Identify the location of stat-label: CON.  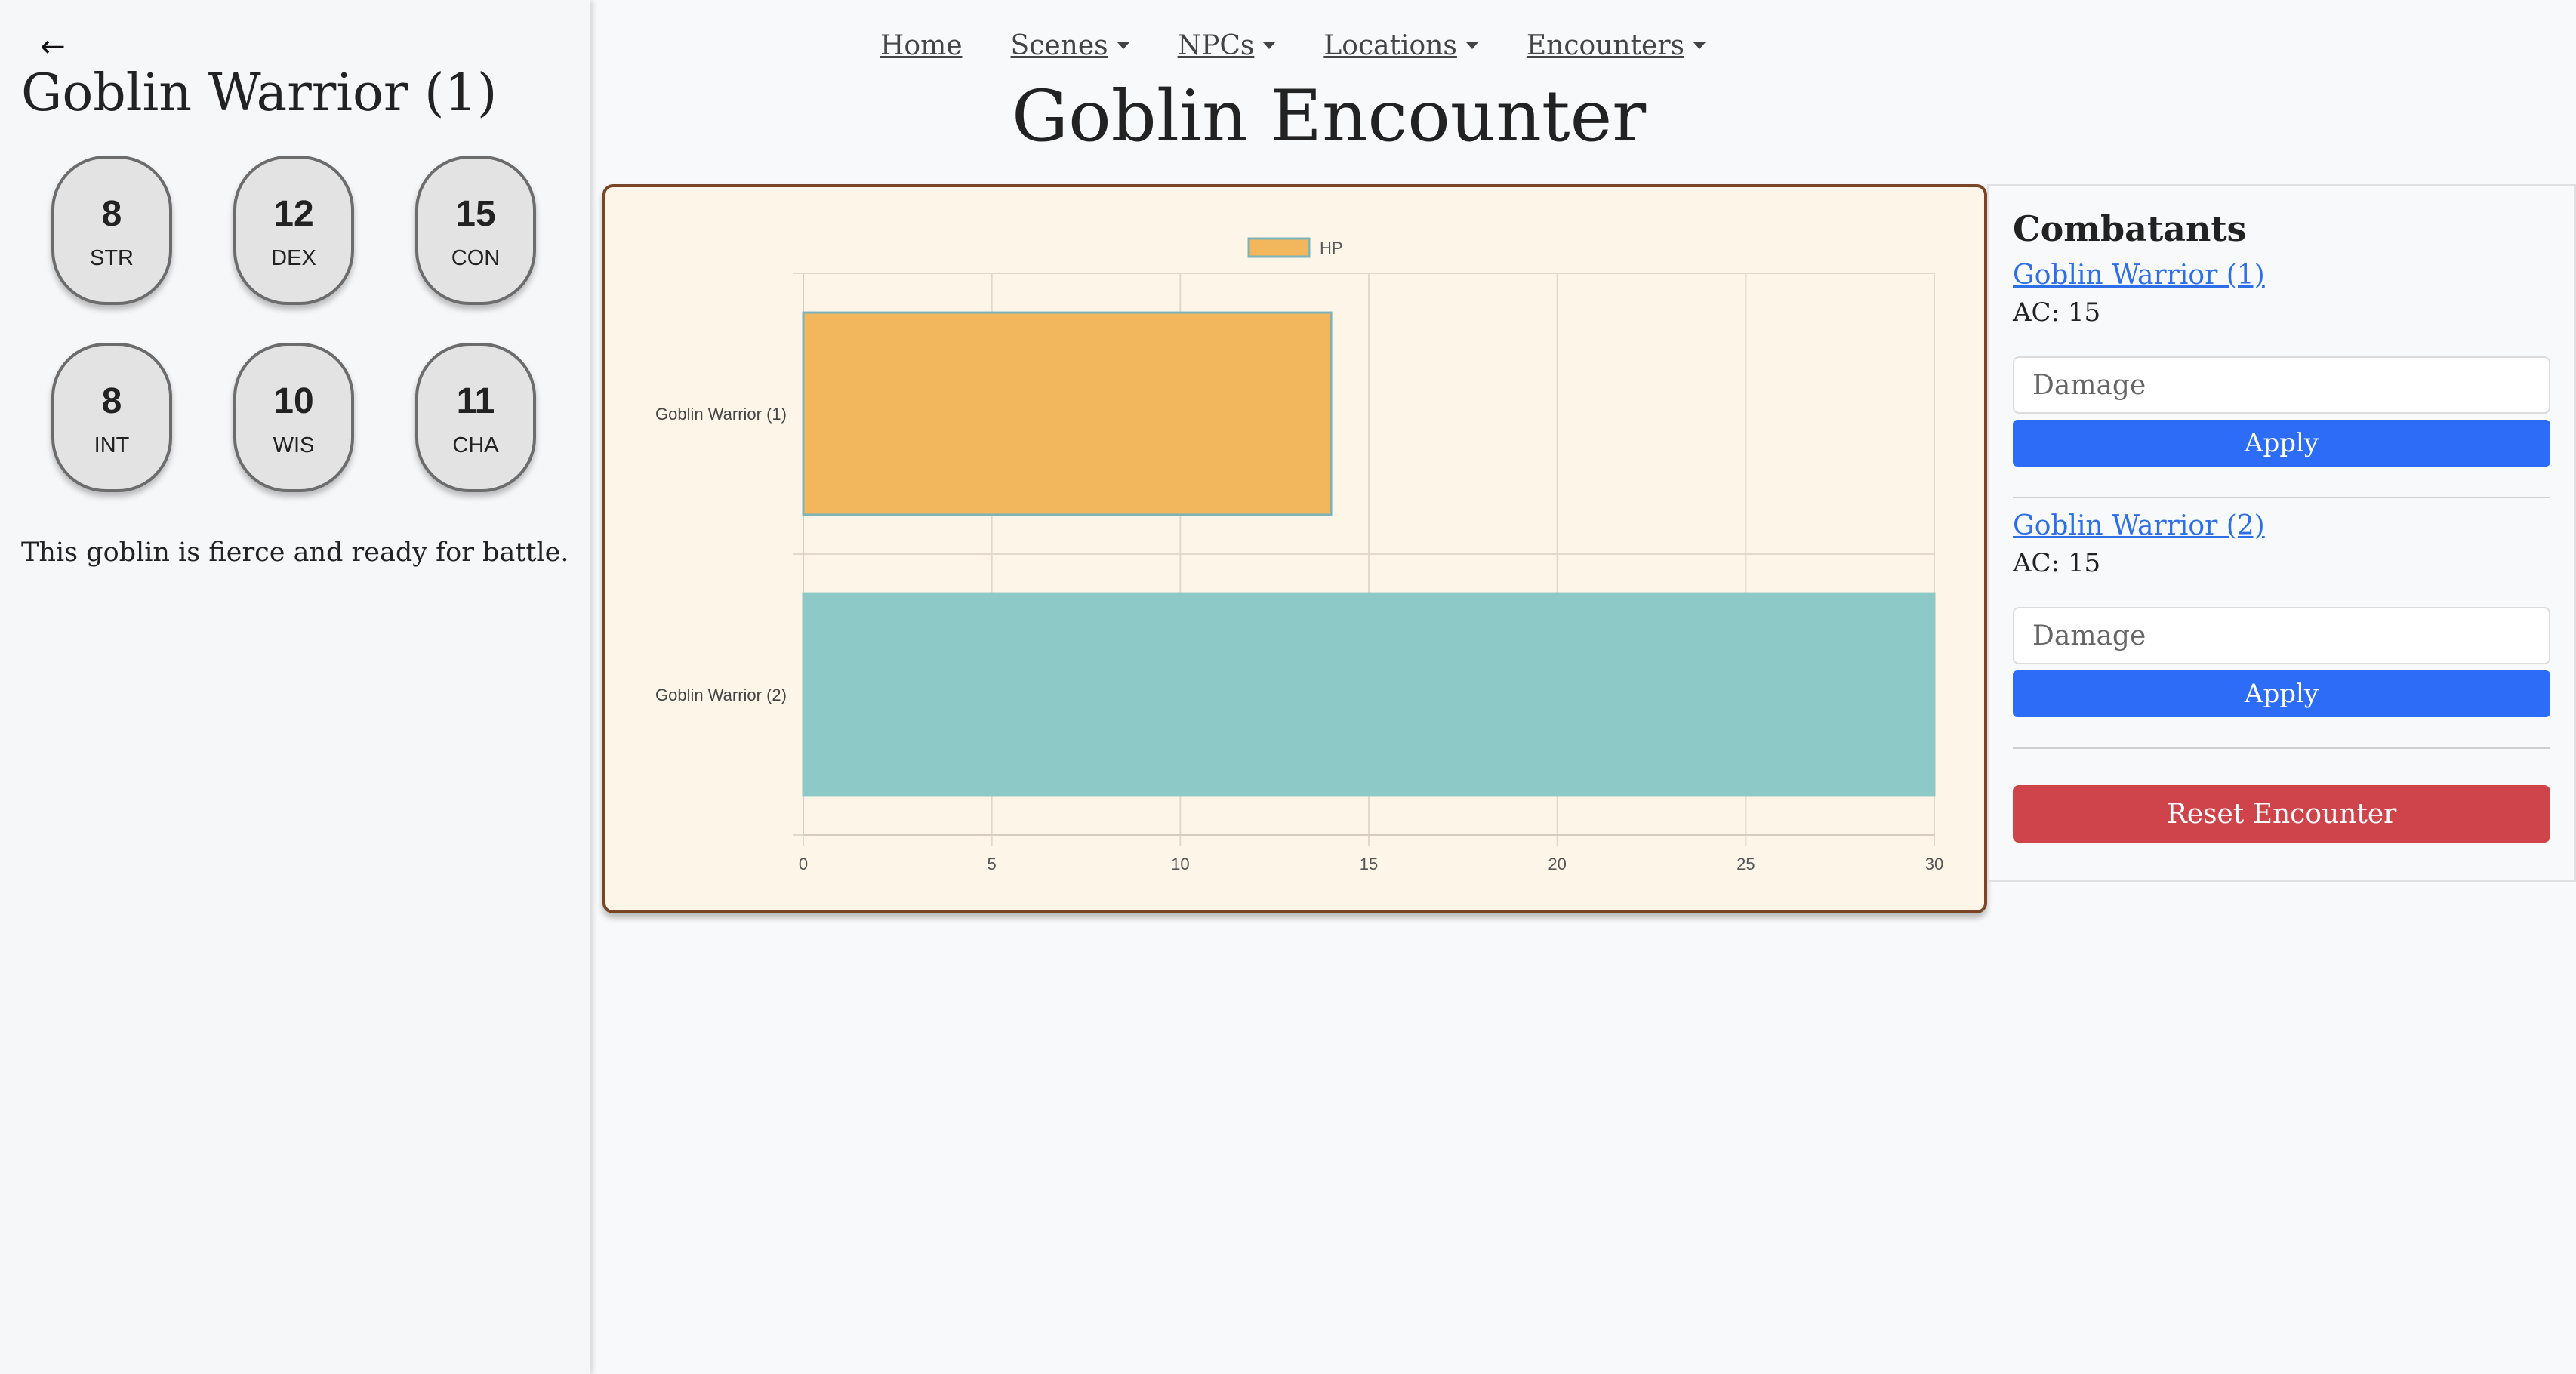
(476, 258).